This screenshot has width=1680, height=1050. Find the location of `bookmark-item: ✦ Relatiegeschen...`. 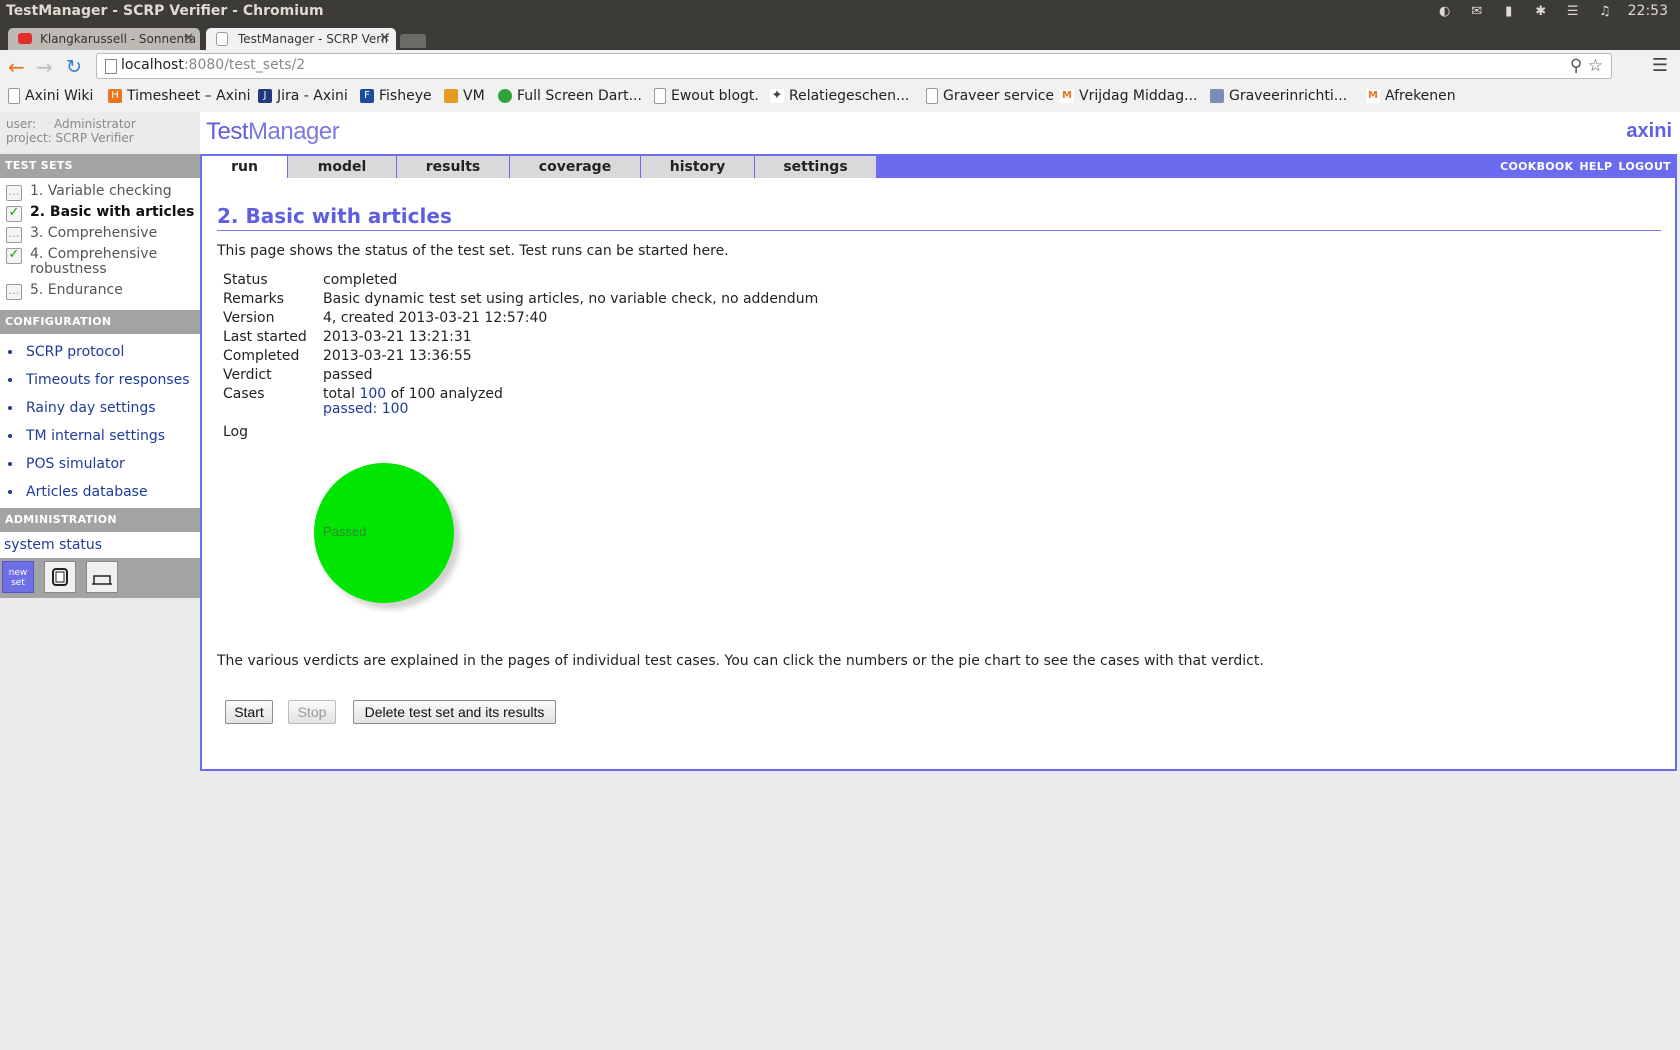

bookmark-item: ✦ Relatiegeschen... is located at coordinates (839, 96).